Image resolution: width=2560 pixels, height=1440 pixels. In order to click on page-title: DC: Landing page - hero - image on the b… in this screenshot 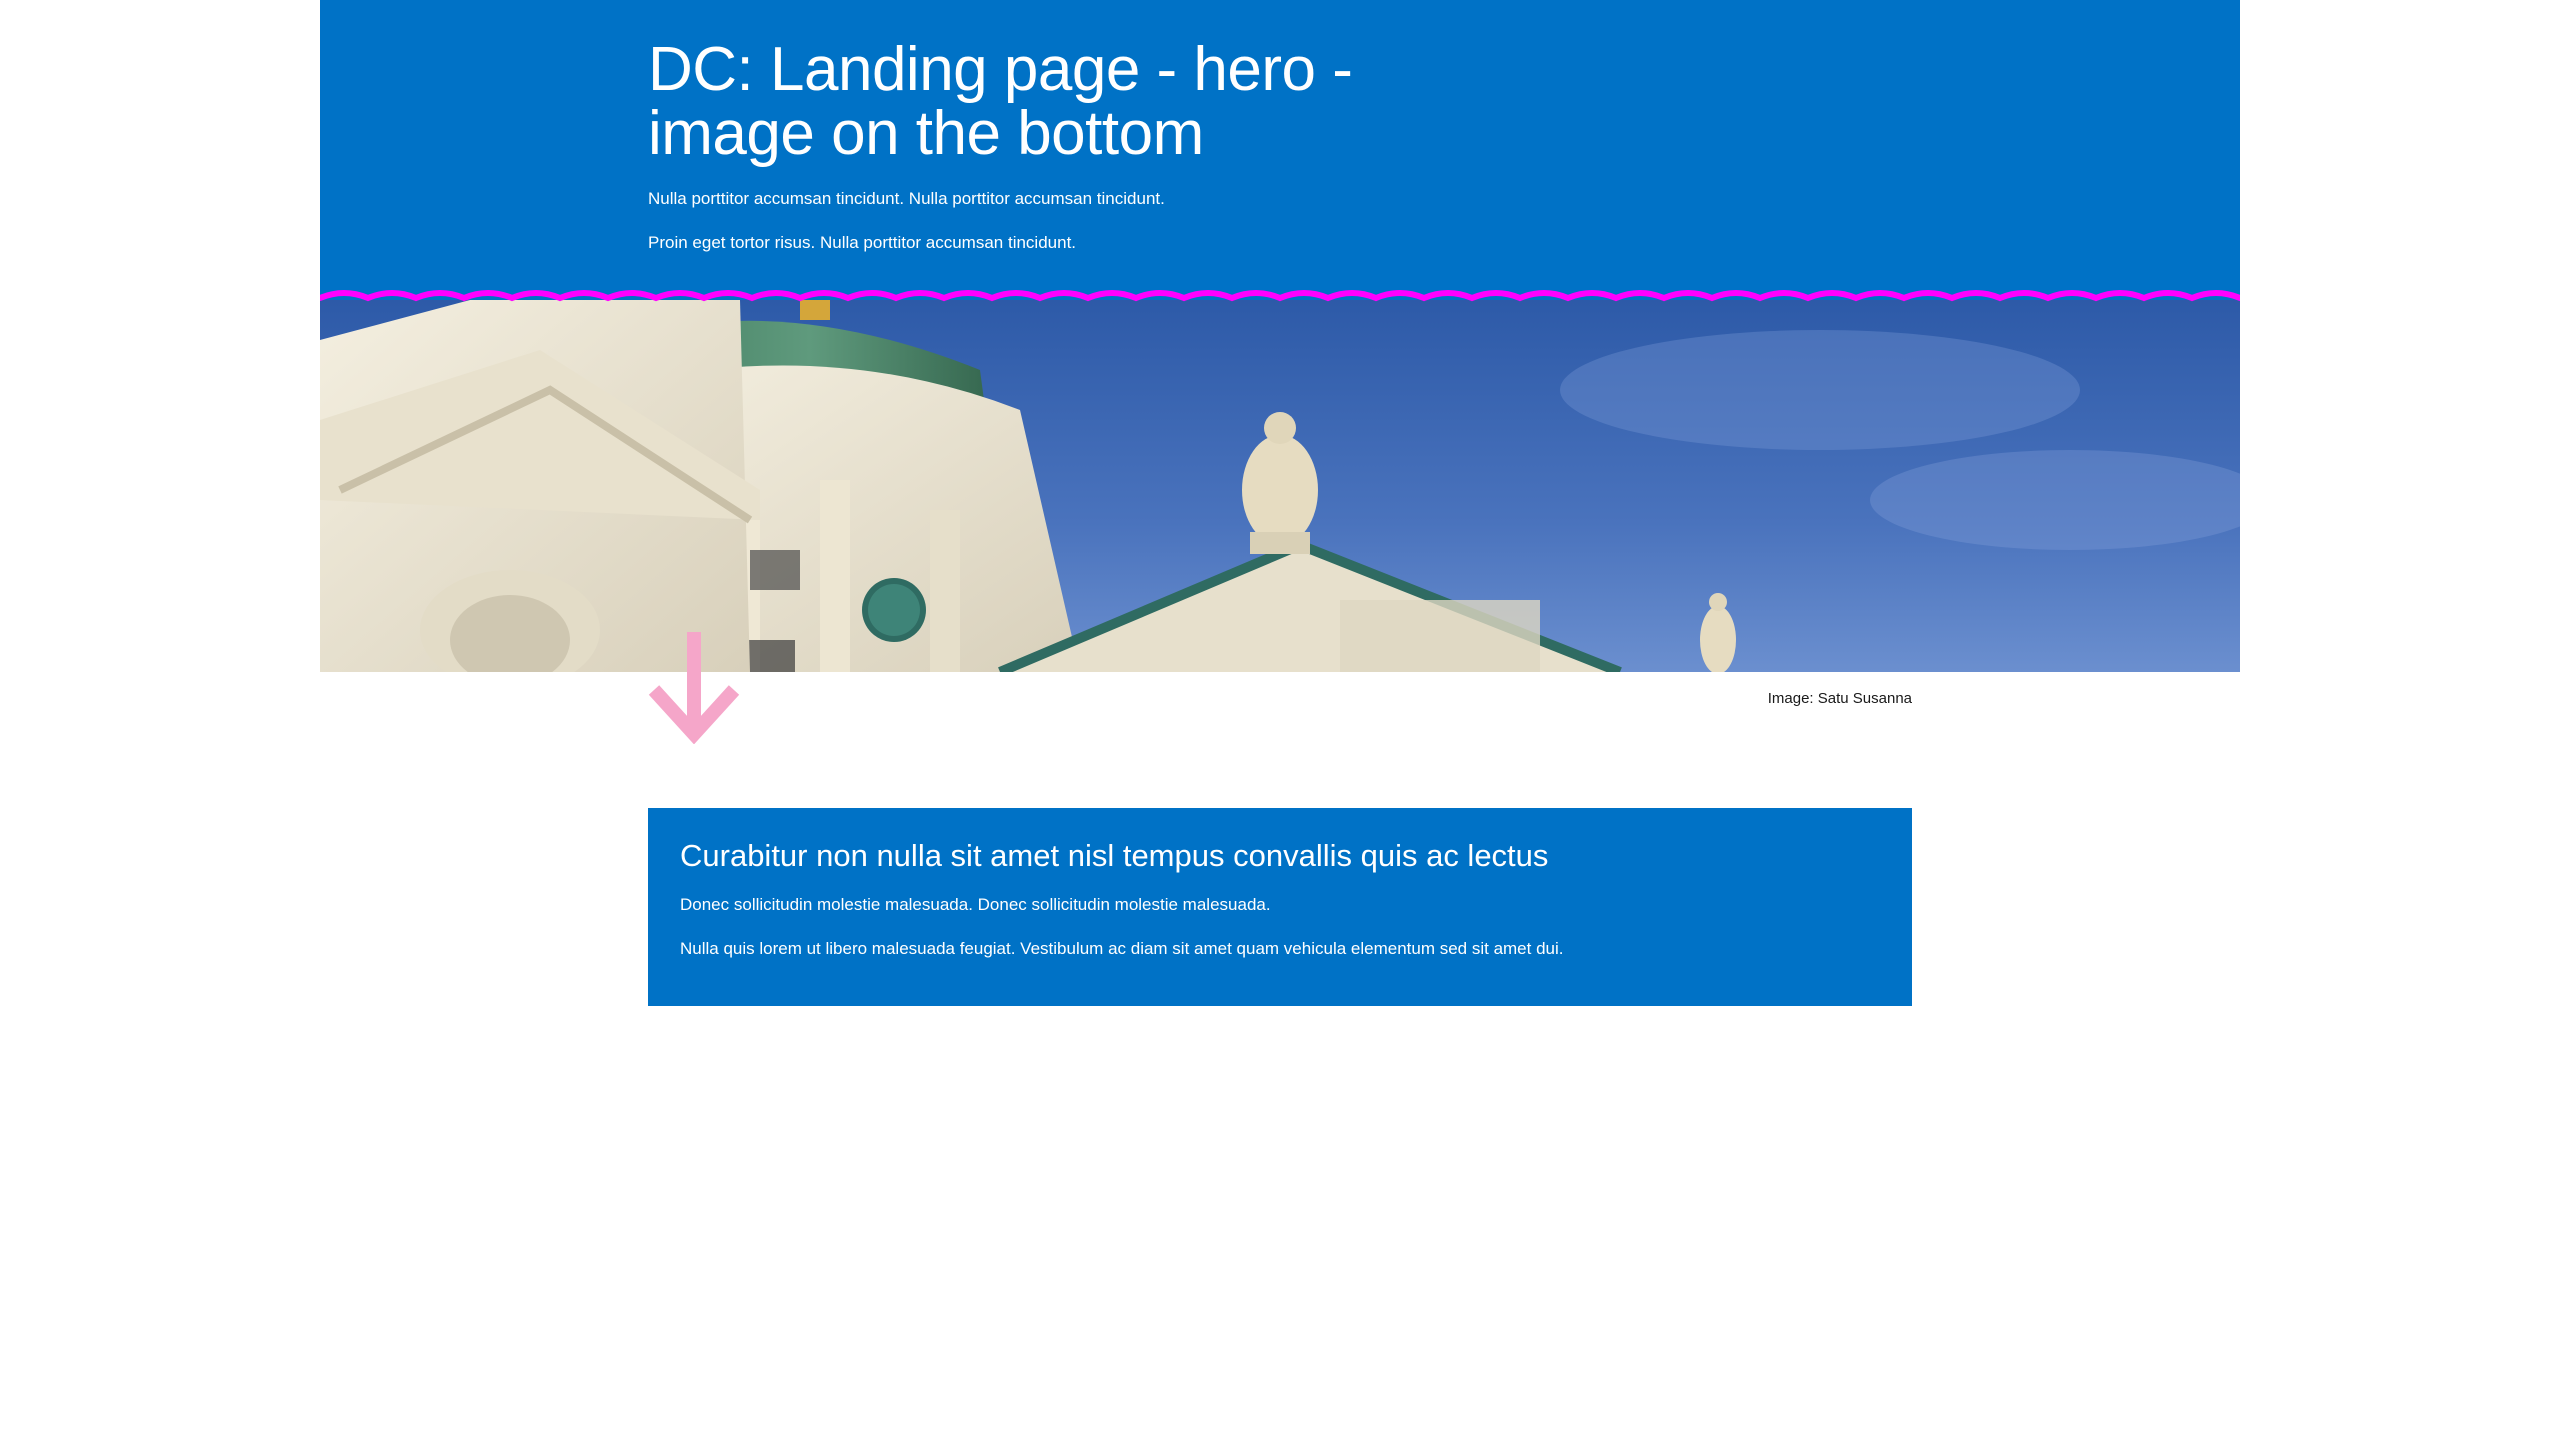, I will do `click(1000, 101)`.